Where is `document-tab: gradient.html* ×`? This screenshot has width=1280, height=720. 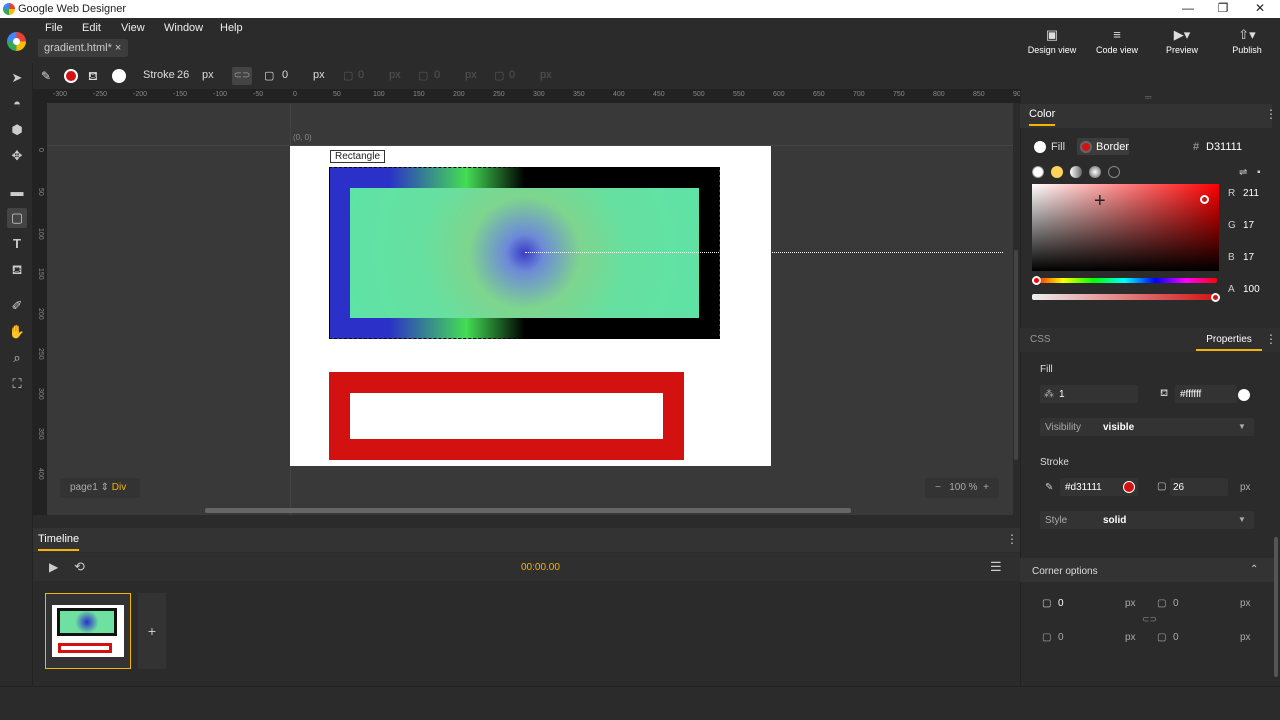
document-tab: gradient.html* × is located at coordinates (83, 48).